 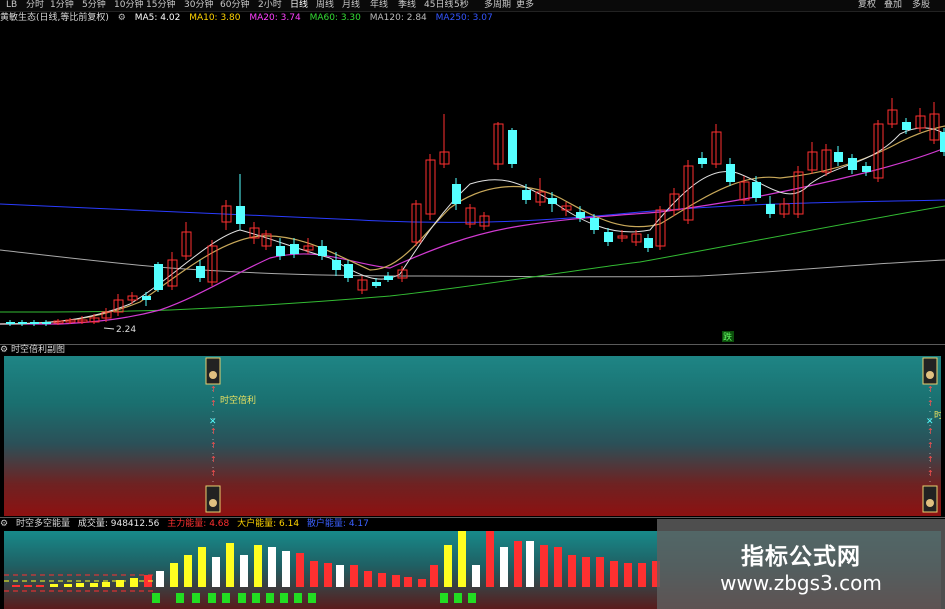 I want to click on energy-bar-group, so click(x=332, y=567).